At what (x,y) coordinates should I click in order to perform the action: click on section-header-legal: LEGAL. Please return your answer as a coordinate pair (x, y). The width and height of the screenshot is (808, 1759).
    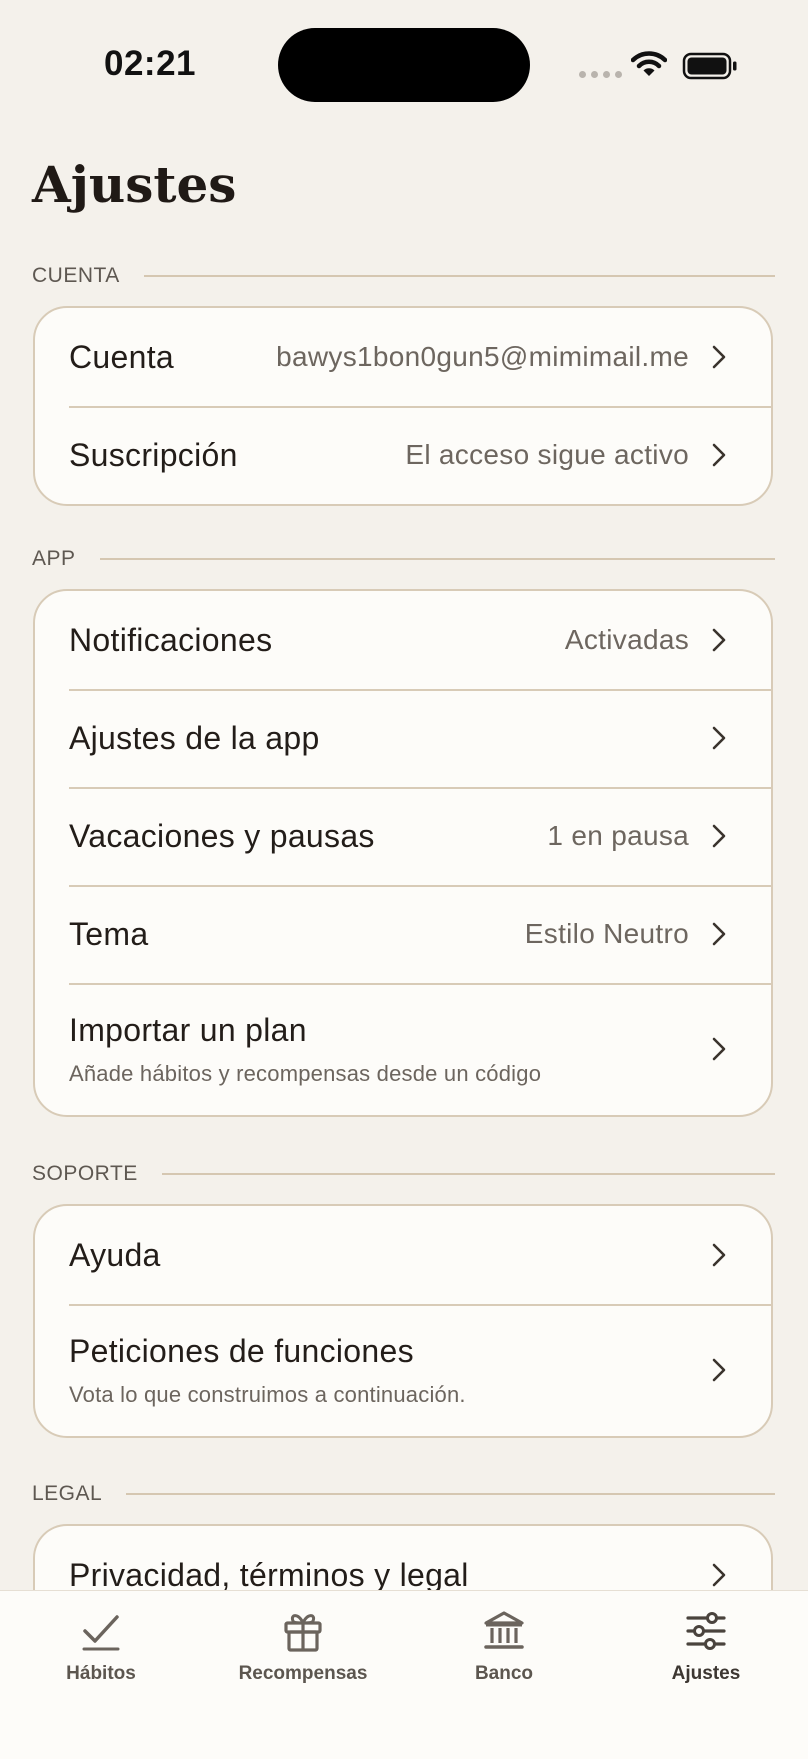
    Looking at the image, I should click on (403, 1494).